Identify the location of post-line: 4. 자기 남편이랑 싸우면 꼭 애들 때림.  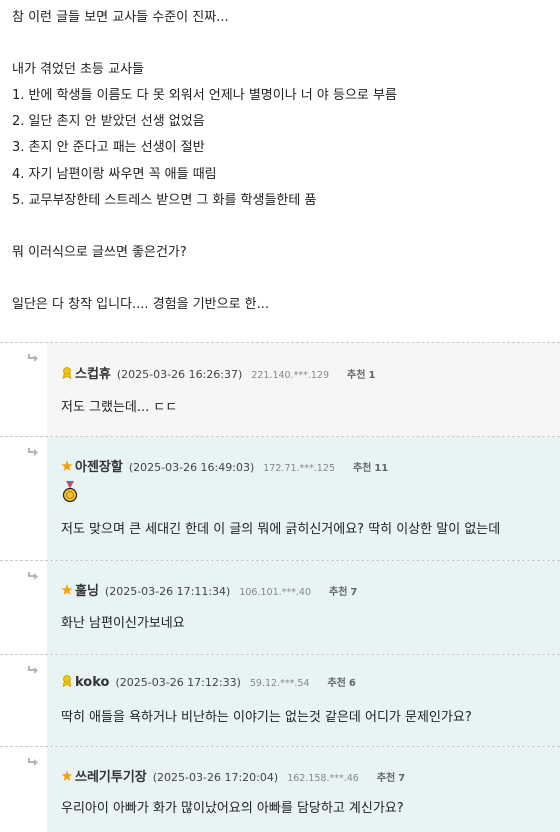
(114, 174).